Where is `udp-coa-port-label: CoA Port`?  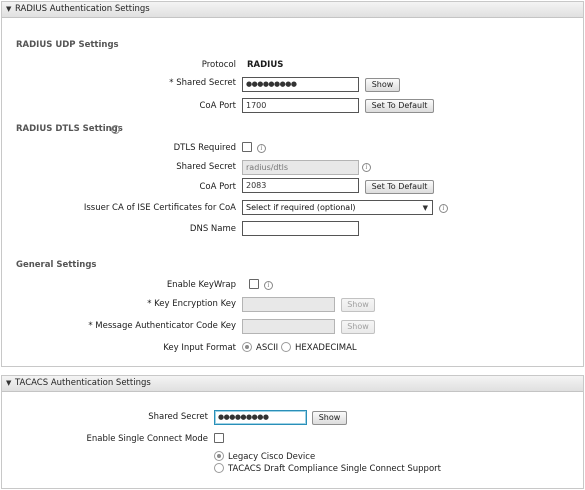 udp-coa-port-label: CoA Port is located at coordinates (217, 106).